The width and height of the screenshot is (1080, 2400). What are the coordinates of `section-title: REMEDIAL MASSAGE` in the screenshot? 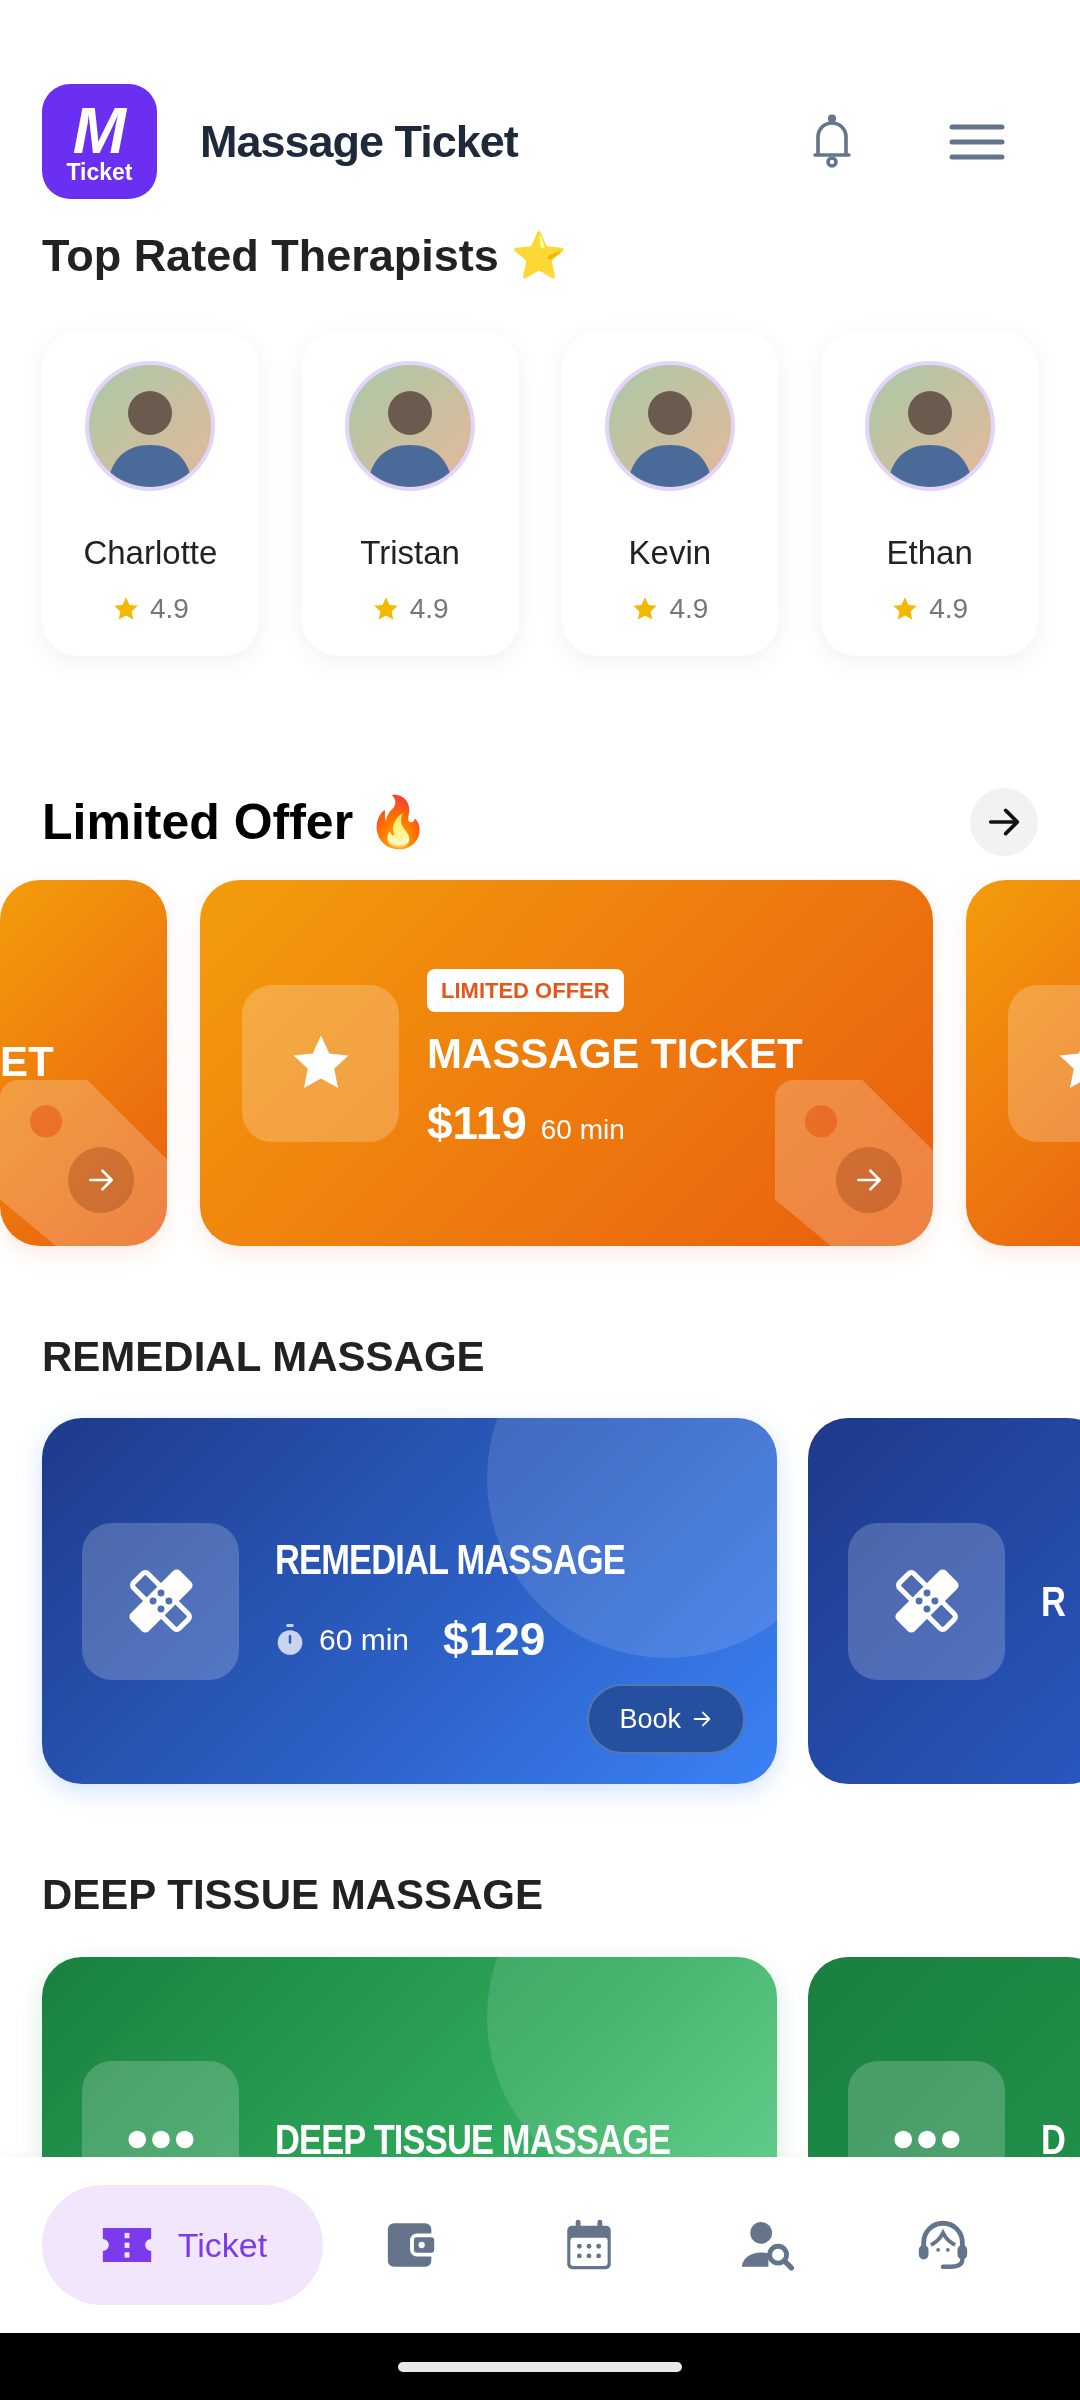 It's located at (263, 1357).